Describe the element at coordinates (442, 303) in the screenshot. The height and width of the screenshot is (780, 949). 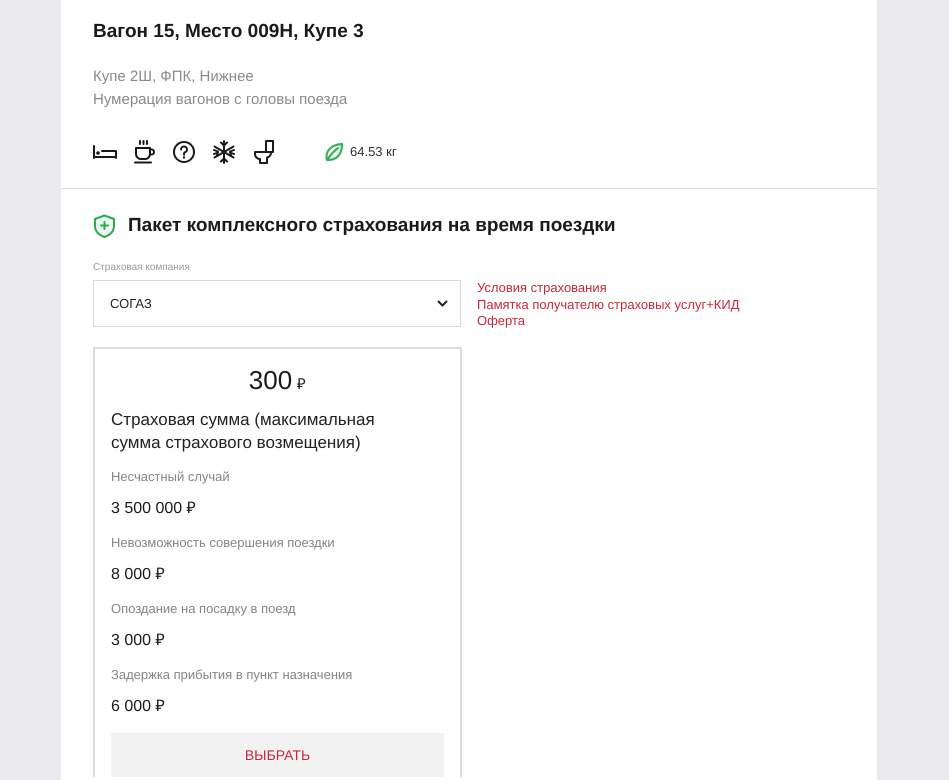
I see `chevron-down-icon` at that location.